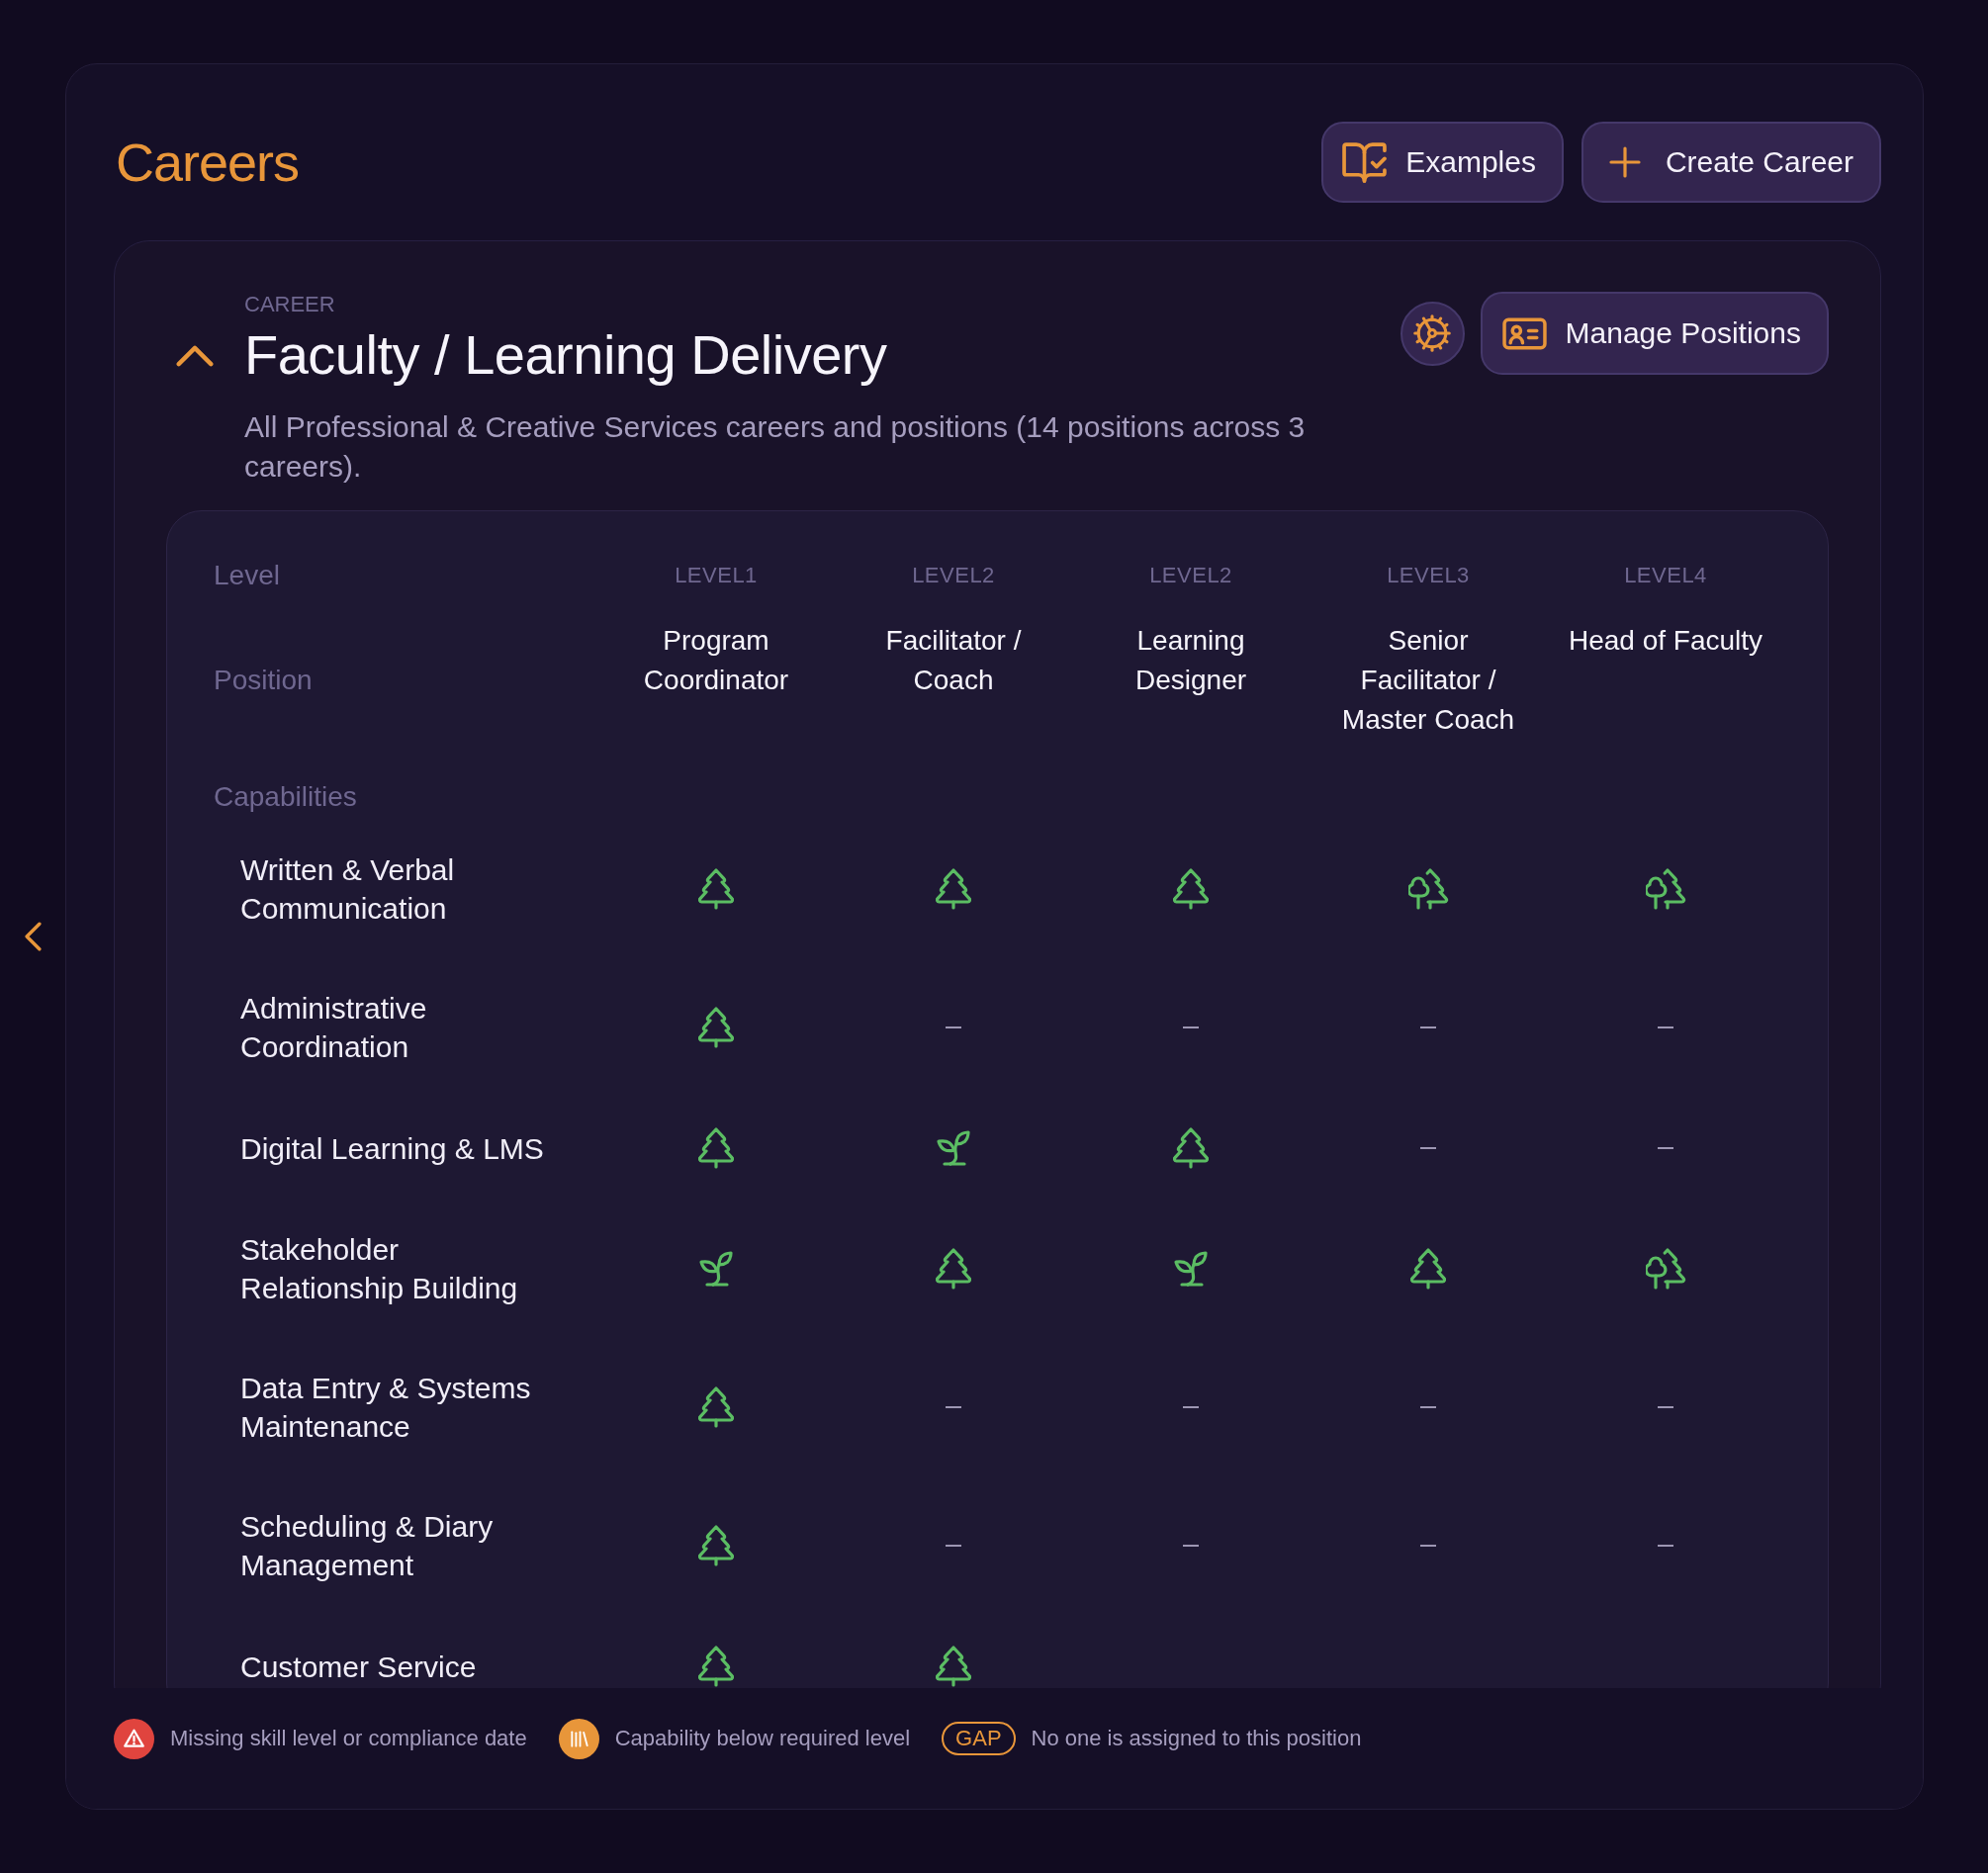  Describe the element at coordinates (392, 1148) in the screenshot. I see `capability-name: Digital Learning & LMS` at that location.